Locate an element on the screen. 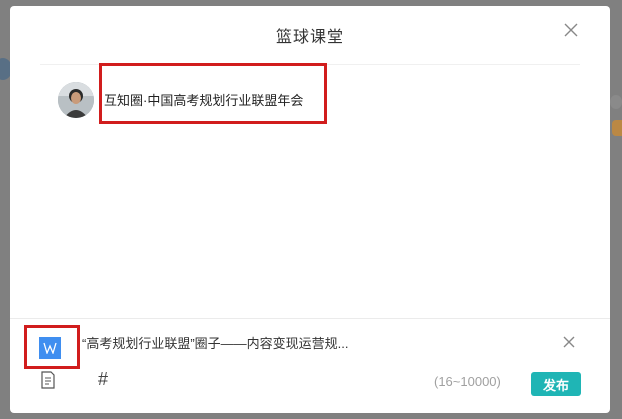 This screenshot has height=419, width=622. dialog-title: 篮球课堂 is located at coordinates (309, 37).